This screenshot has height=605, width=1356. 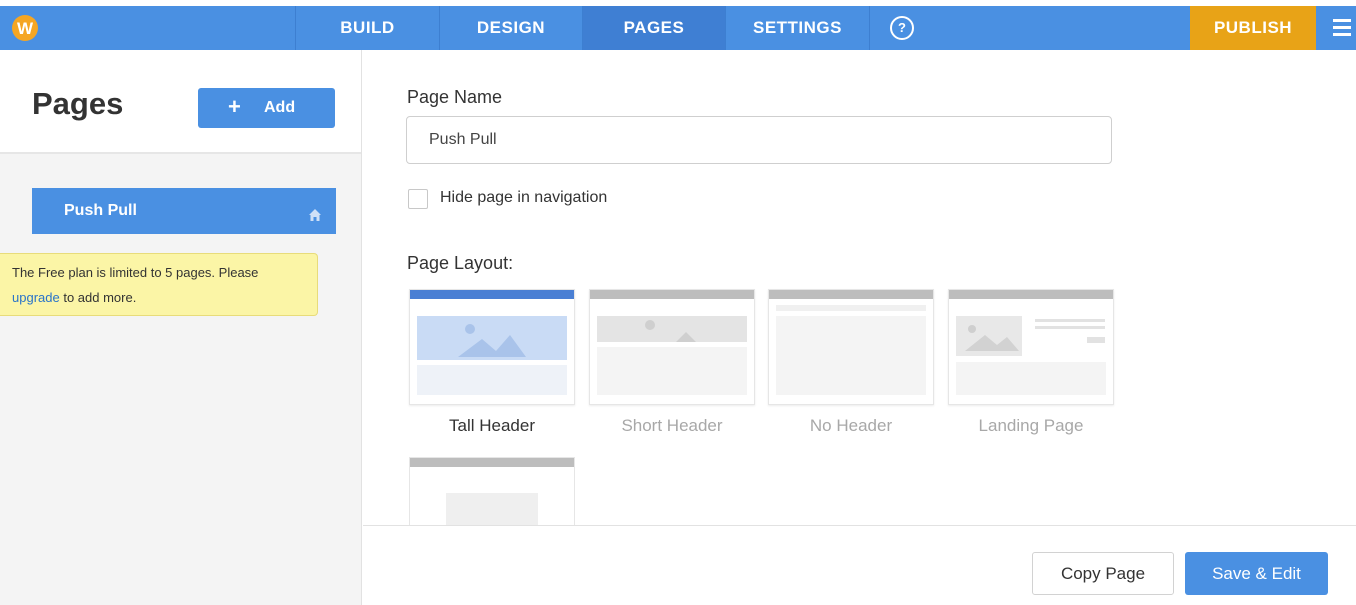 I want to click on add-page-label: Add, so click(x=280, y=107).